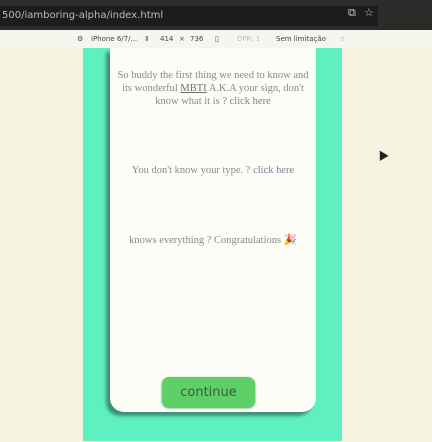  Describe the element at coordinates (166, 39) in the screenshot. I see `width-input: 414` at that location.